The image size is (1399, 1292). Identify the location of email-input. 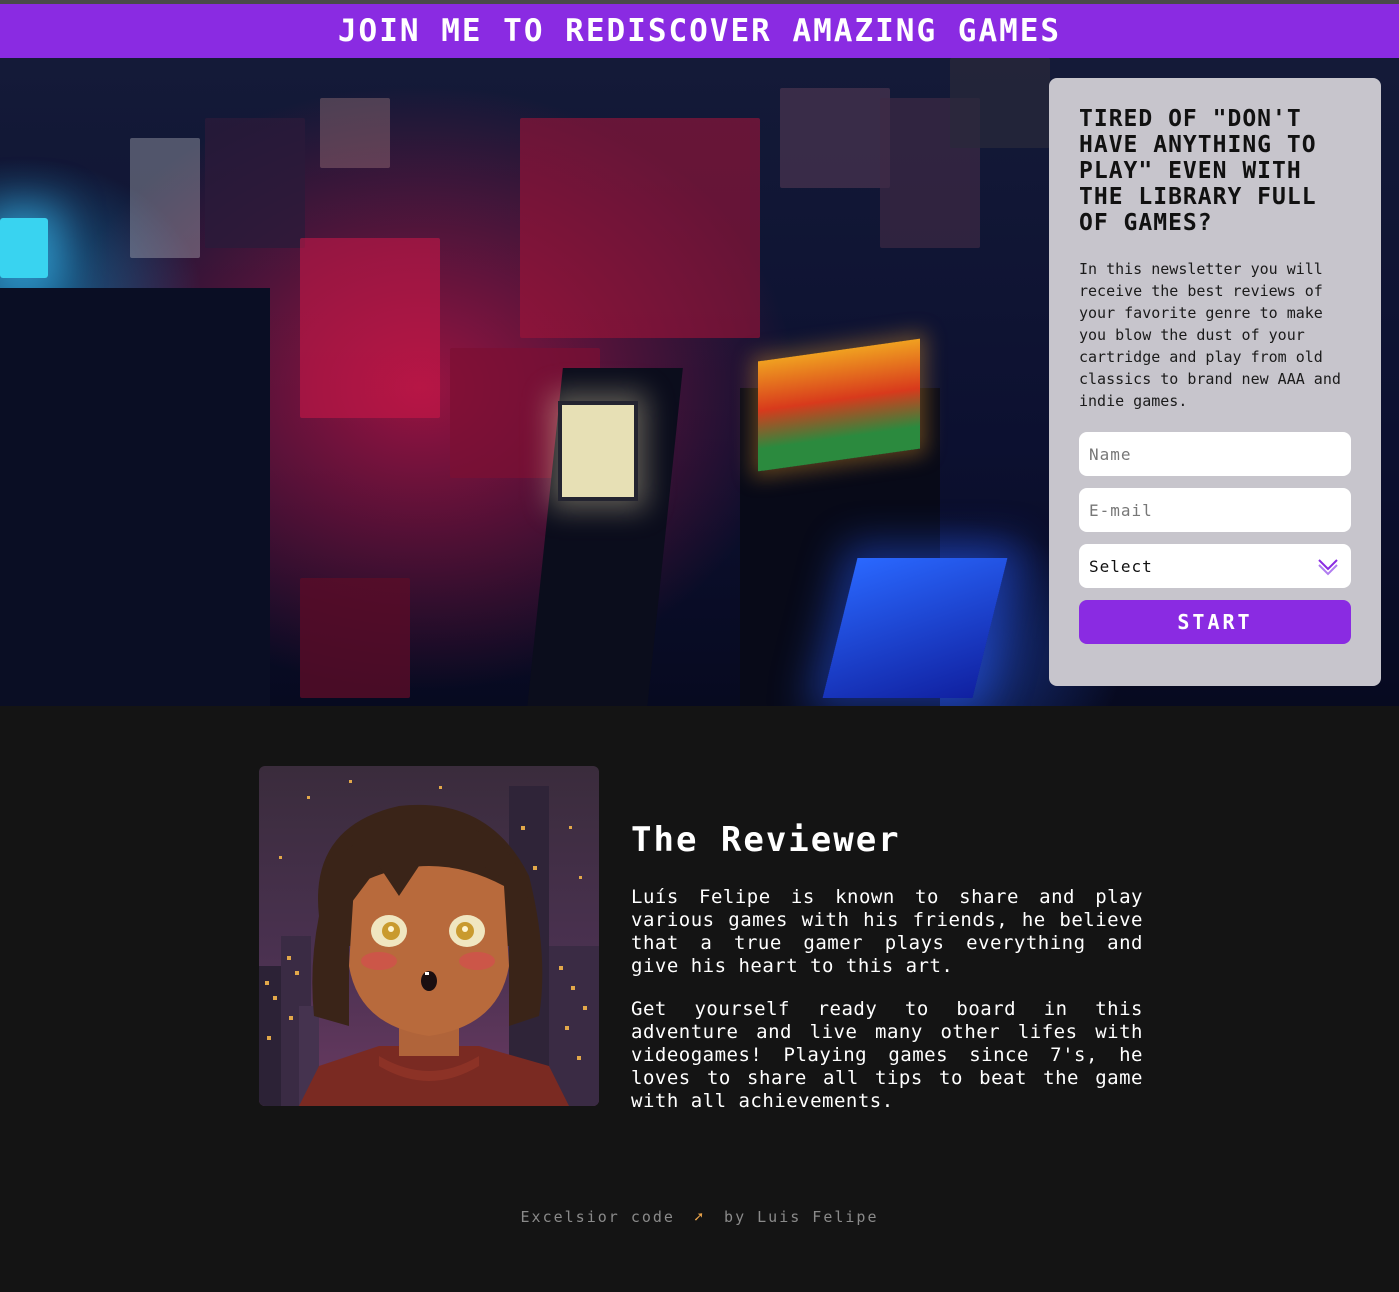
(1215, 510).